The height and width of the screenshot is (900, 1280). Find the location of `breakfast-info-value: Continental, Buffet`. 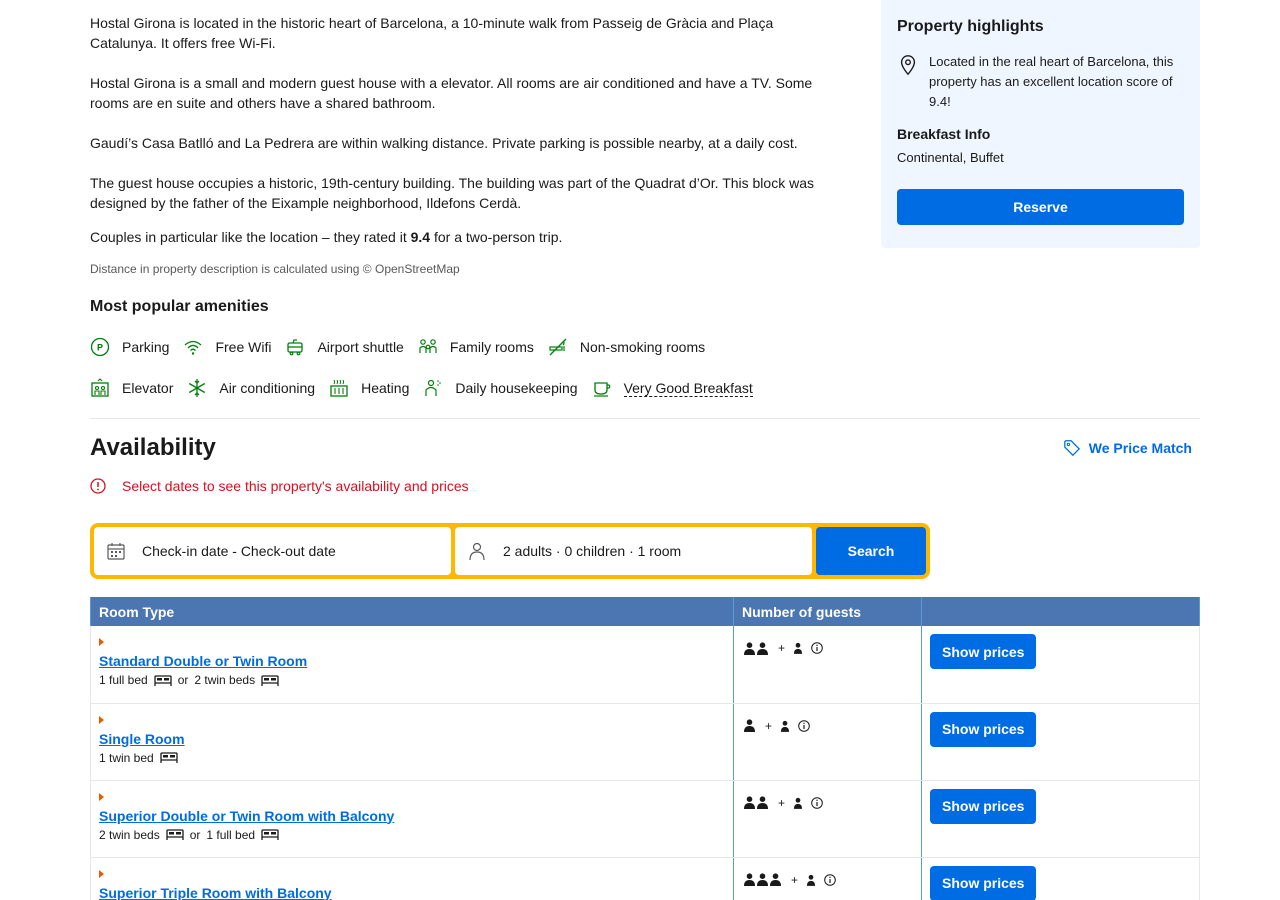

breakfast-info-value: Continental, Buffet is located at coordinates (950, 157).